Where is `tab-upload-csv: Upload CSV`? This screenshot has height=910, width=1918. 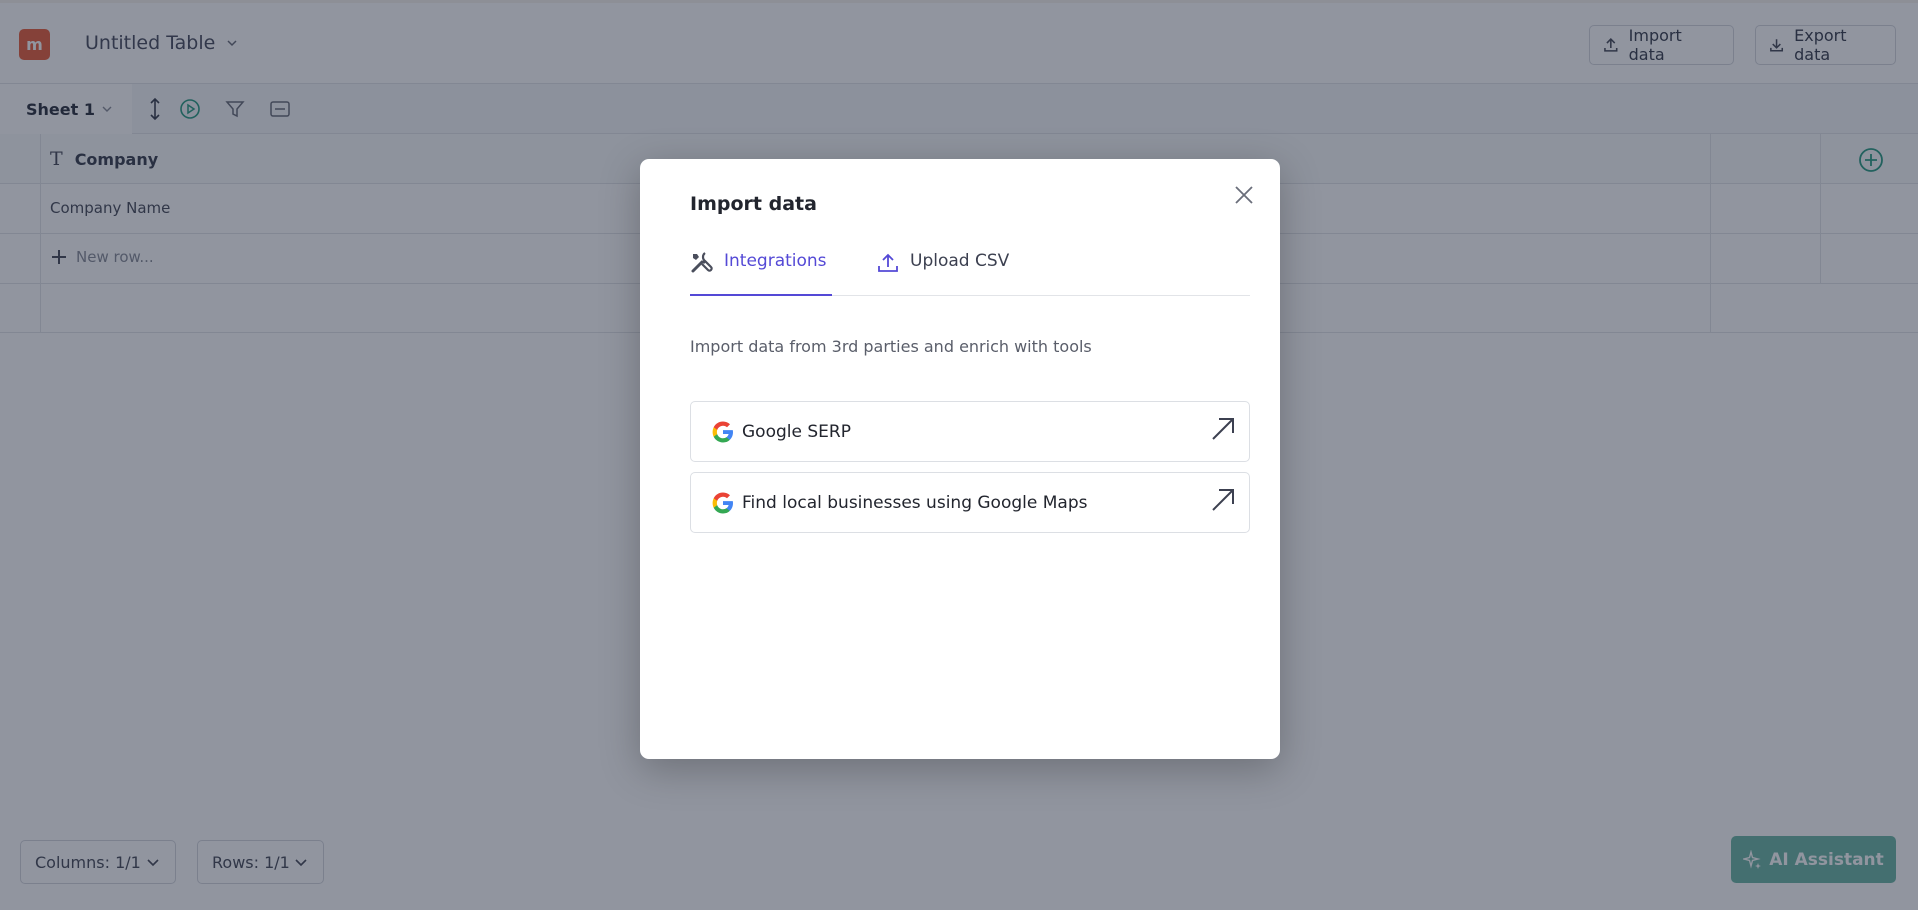
tab-upload-csv: Upload CSV is located at coordinates (951, 268).